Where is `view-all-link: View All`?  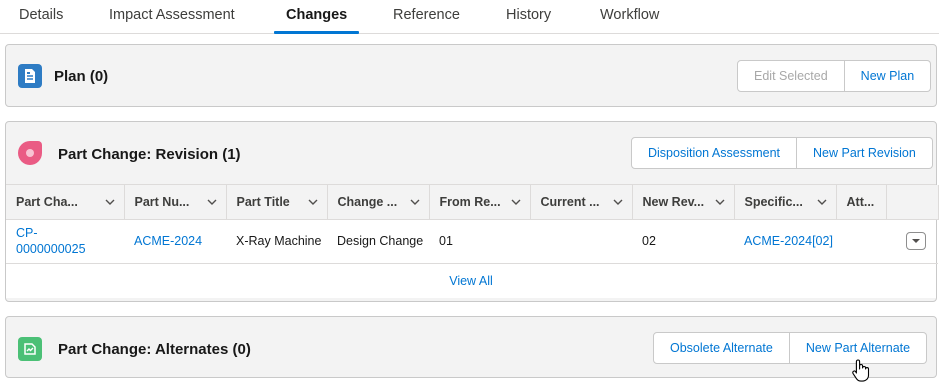
view-all-link: View All is located at coordinates (471, 282).